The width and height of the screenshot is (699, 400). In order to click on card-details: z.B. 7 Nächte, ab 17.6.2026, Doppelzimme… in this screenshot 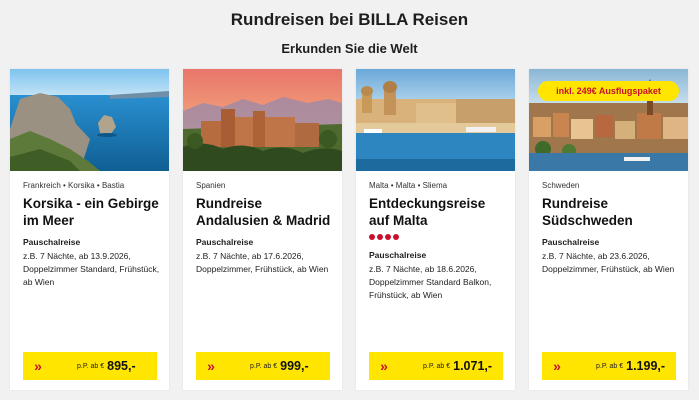, I will do `click(262, 262)`.